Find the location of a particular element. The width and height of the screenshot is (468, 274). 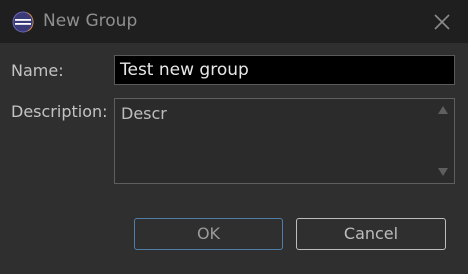

description-scrollbar is located at coordinates (443, 141).